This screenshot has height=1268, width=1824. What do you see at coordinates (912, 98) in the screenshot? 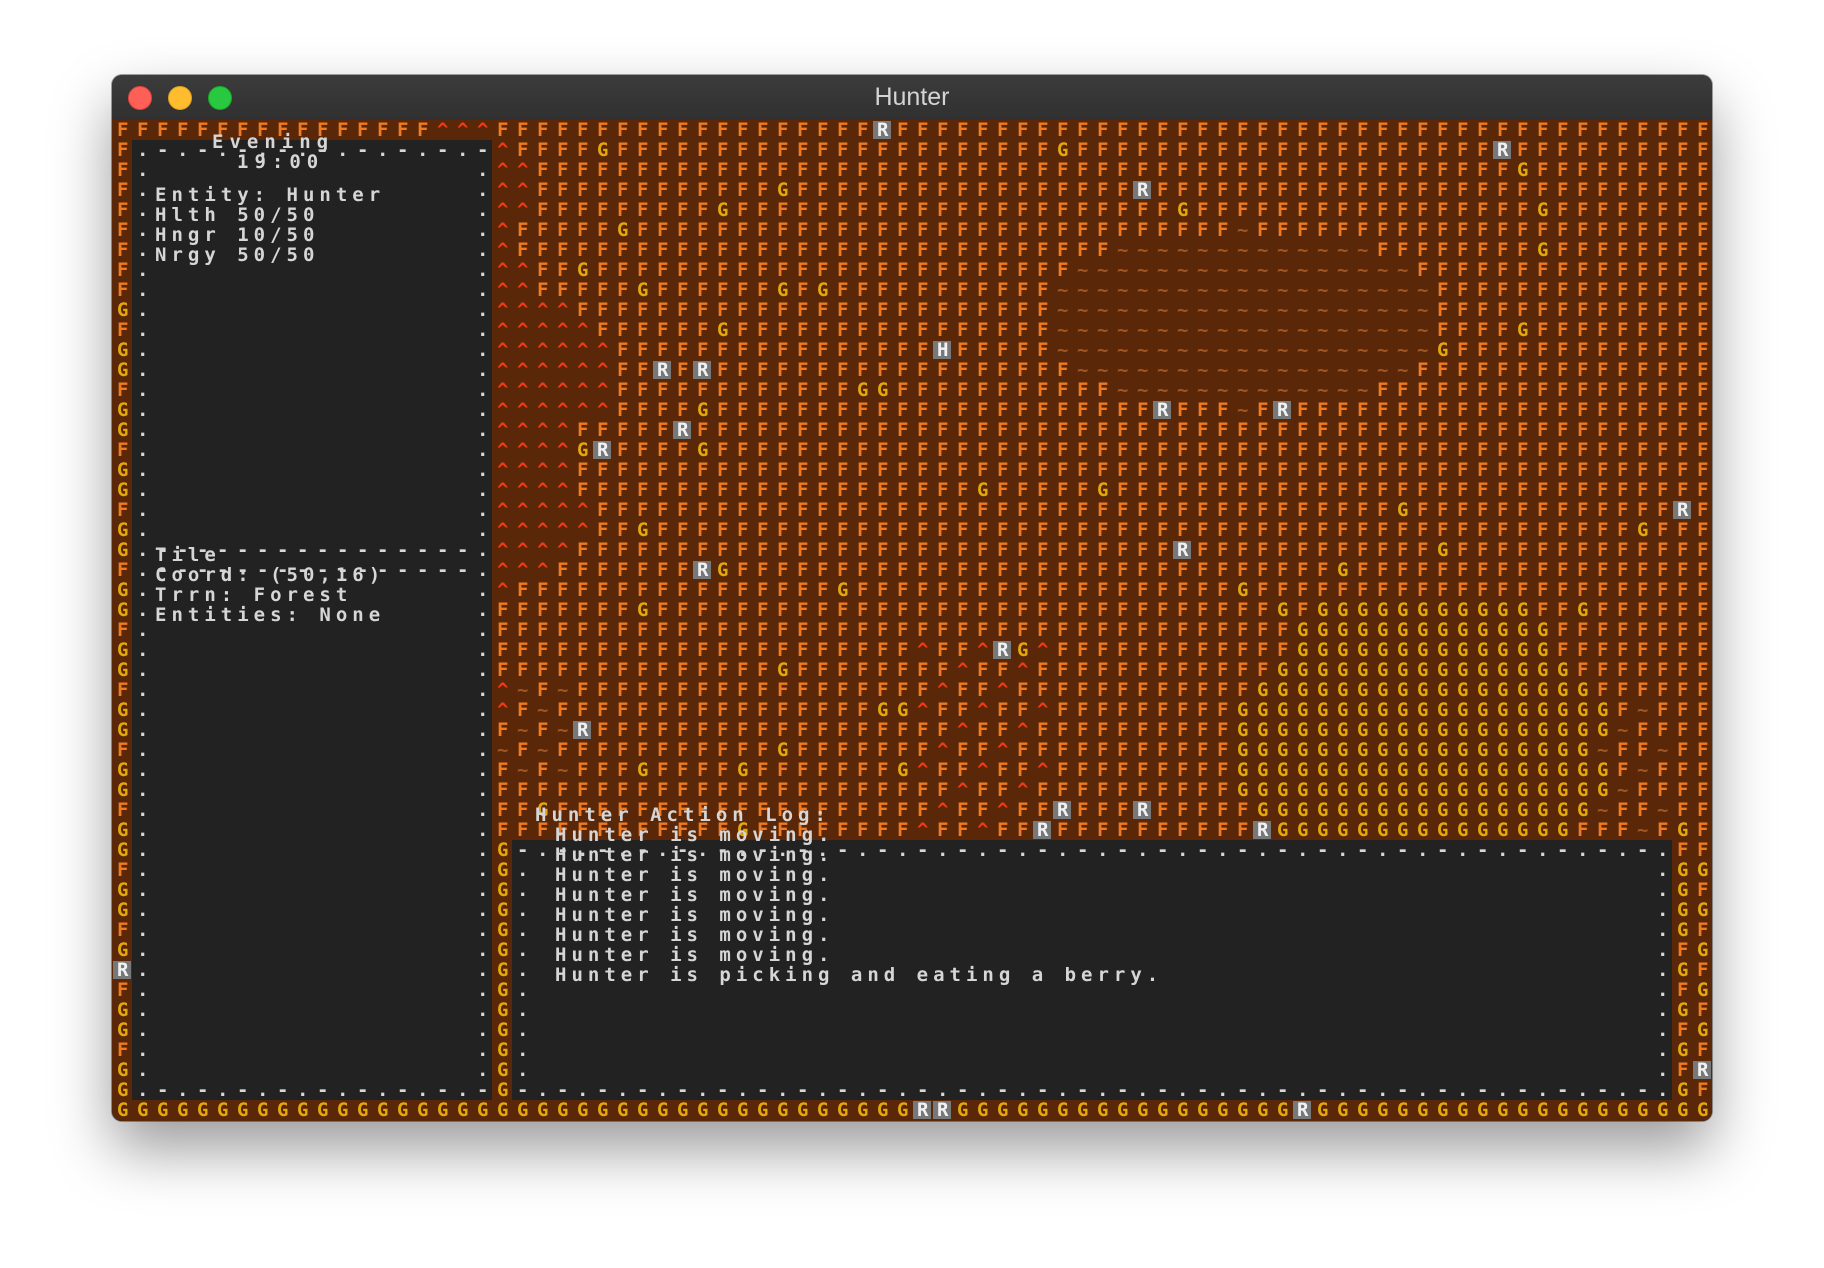
I see `title-bar: Hunter` at bounding box center [912, 98].